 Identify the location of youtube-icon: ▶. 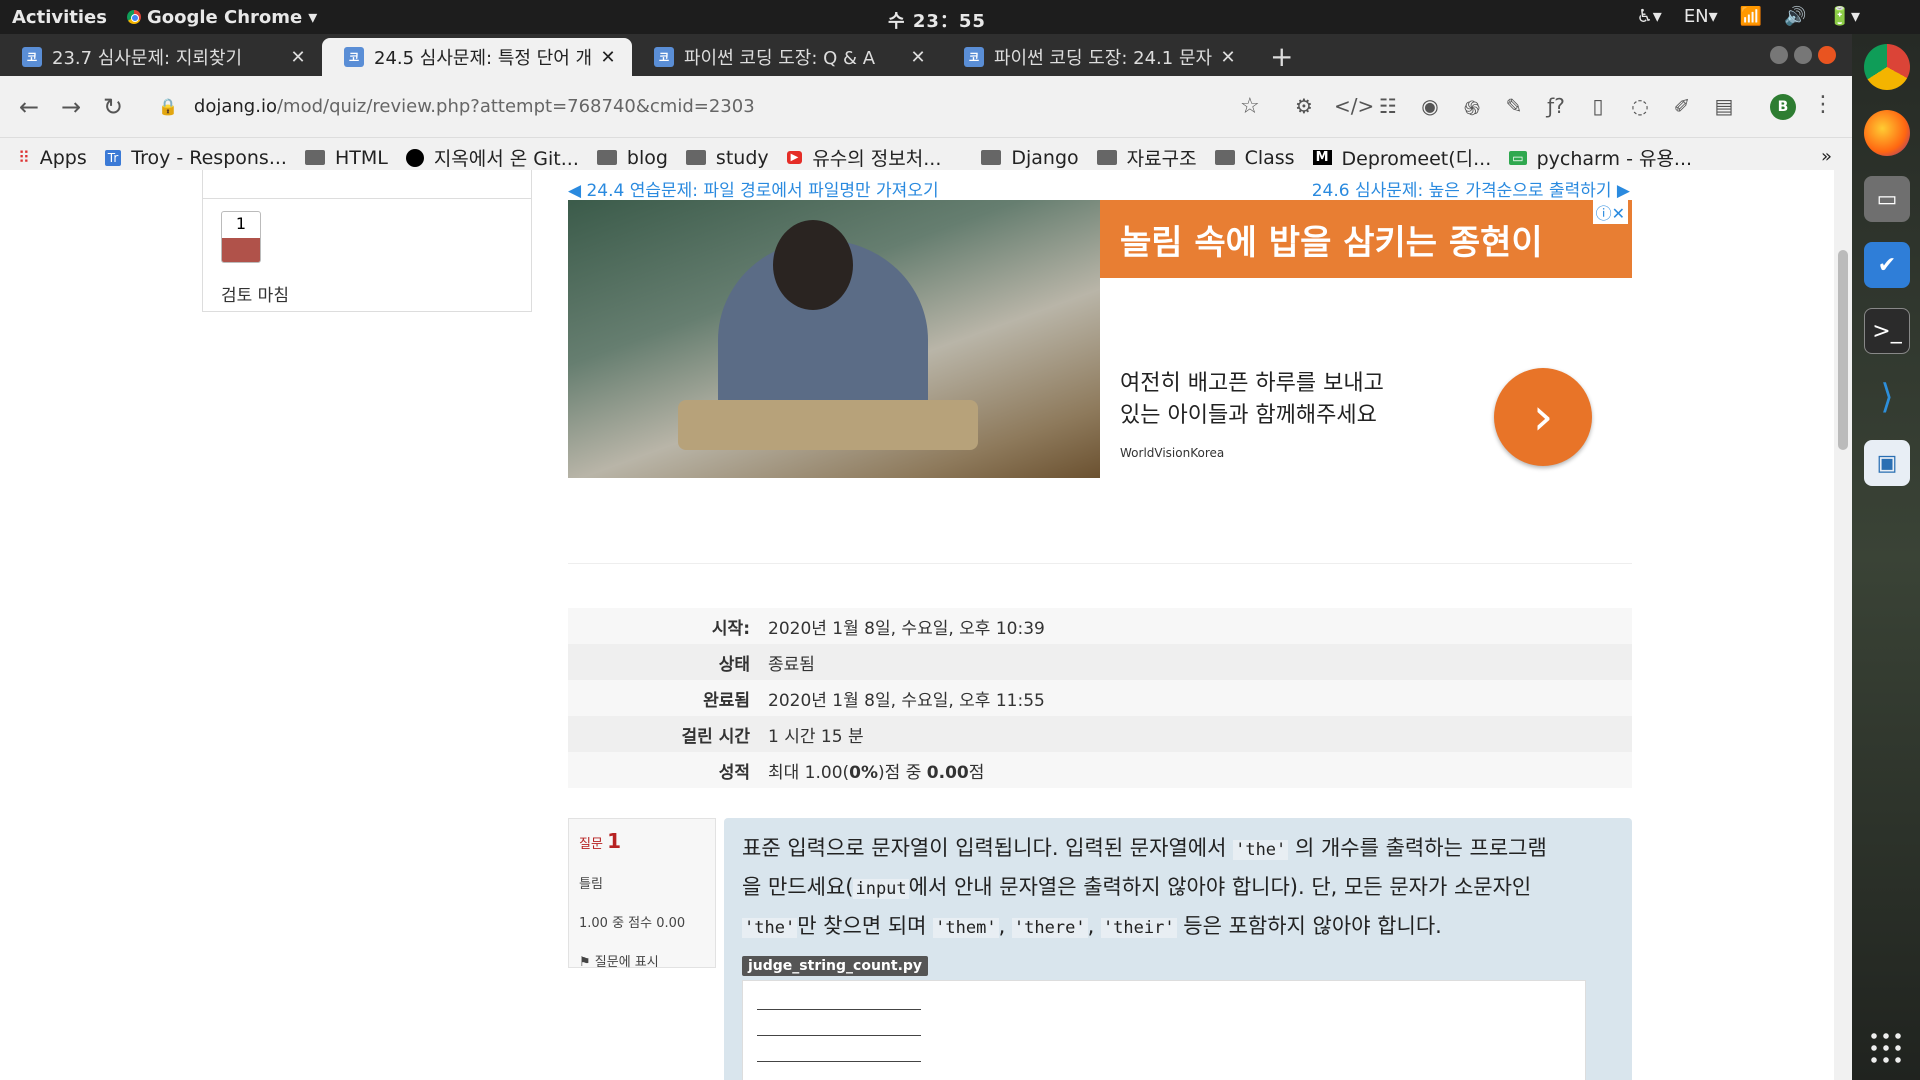
(794, 157).